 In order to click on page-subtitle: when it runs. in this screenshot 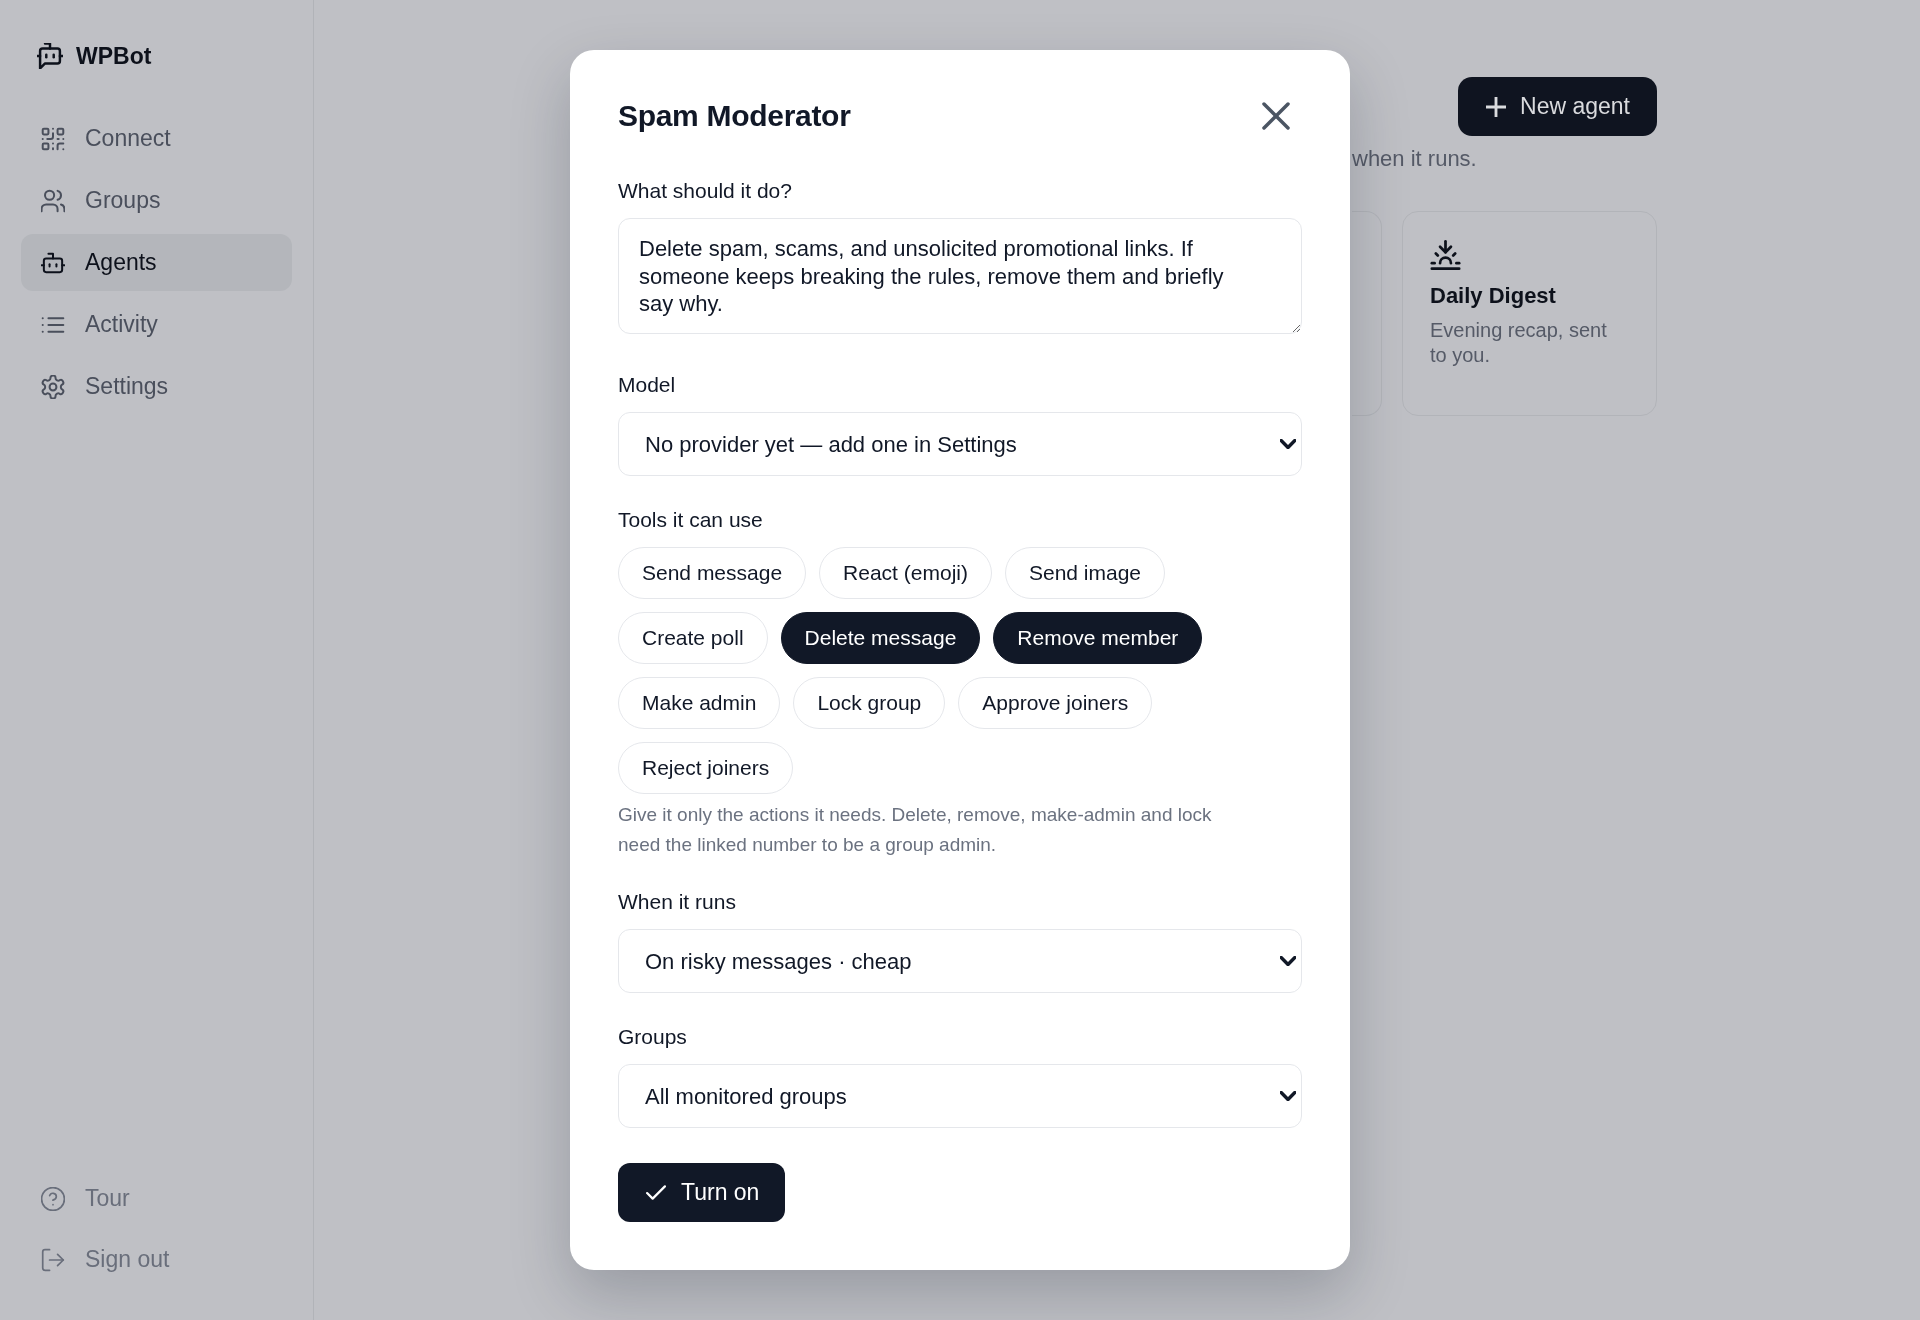, I will do `click(1415, 159)`.